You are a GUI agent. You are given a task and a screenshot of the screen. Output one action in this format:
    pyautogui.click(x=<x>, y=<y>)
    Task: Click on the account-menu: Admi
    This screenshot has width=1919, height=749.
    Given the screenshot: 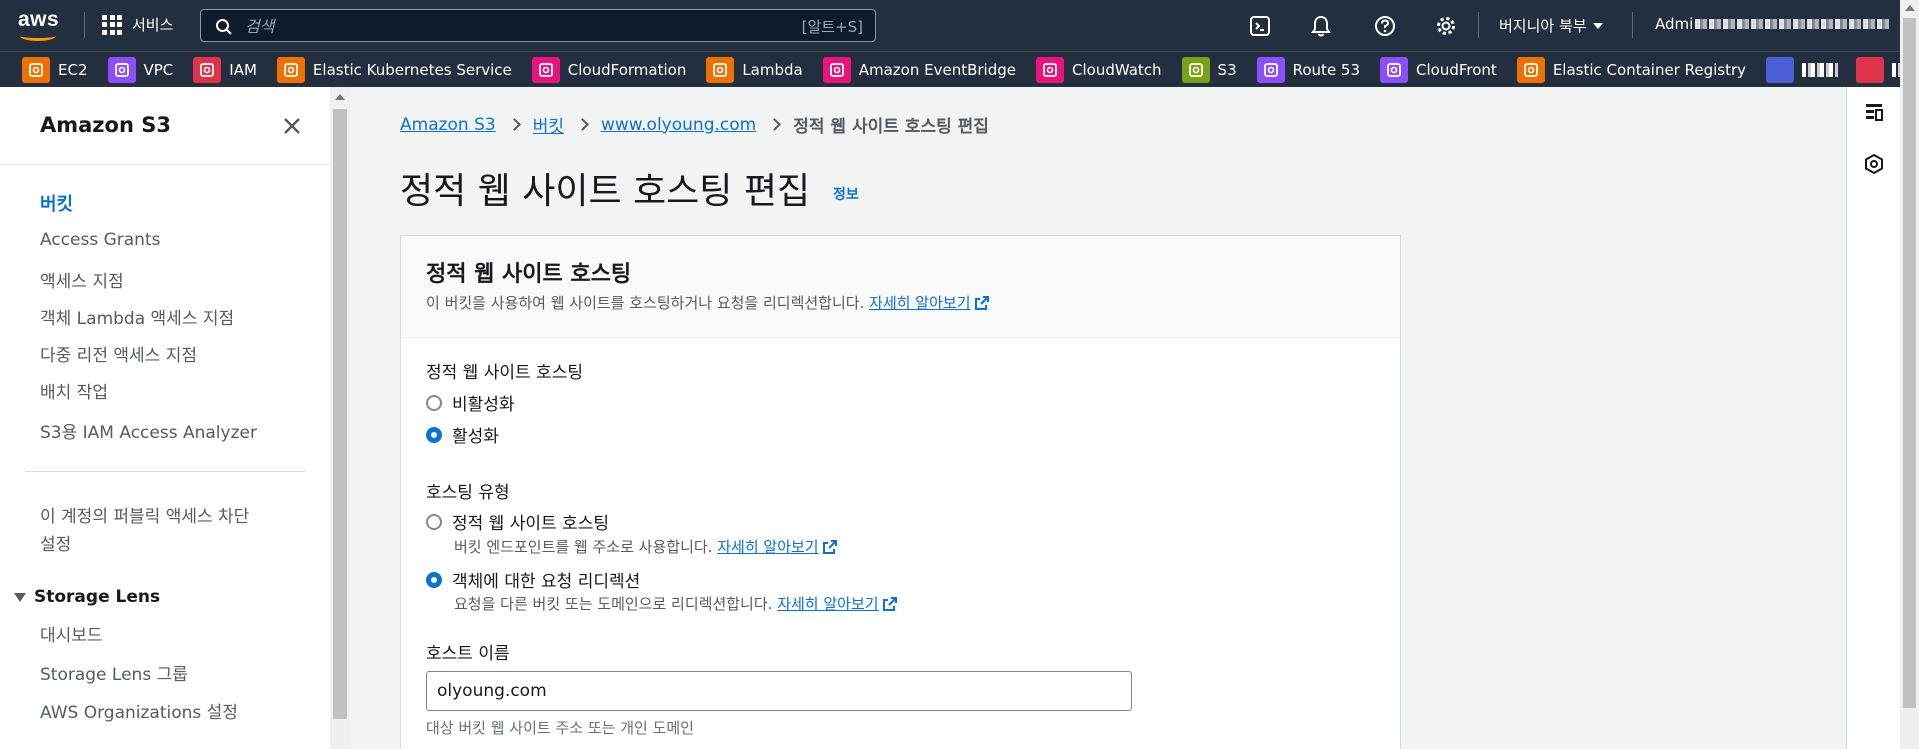 What is the action you would take?
    pyautogui.click(x=1773, y=24)
    